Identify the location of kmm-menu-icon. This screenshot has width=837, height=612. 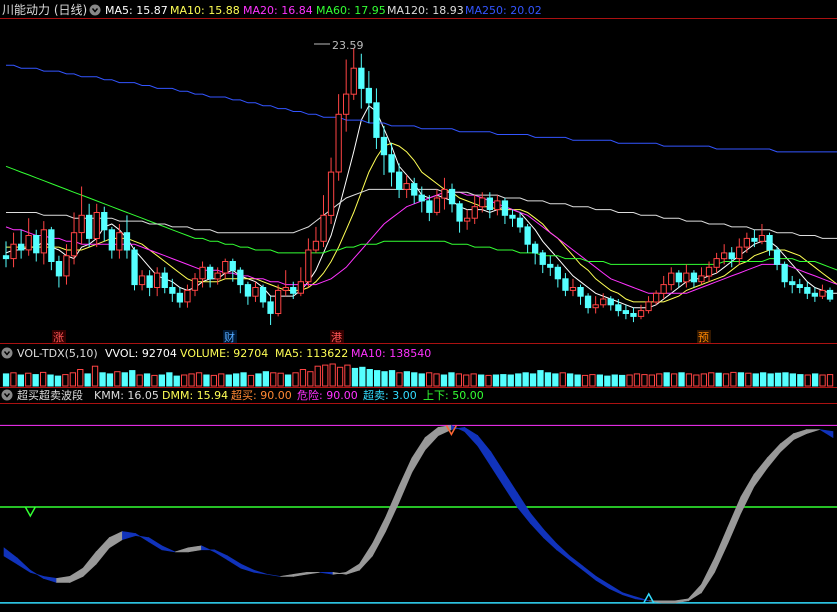
(7, 395).